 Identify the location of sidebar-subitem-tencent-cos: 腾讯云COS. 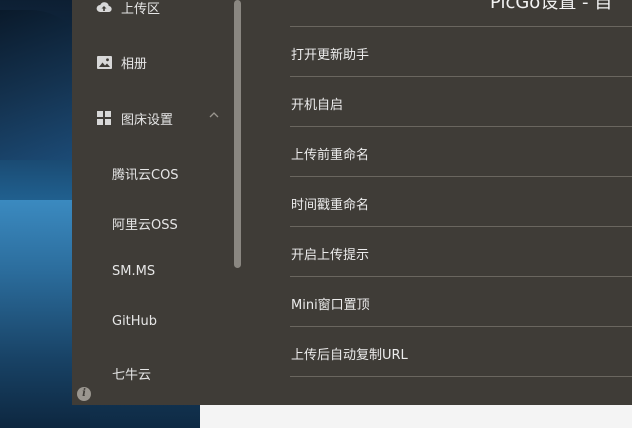
(152, 172).